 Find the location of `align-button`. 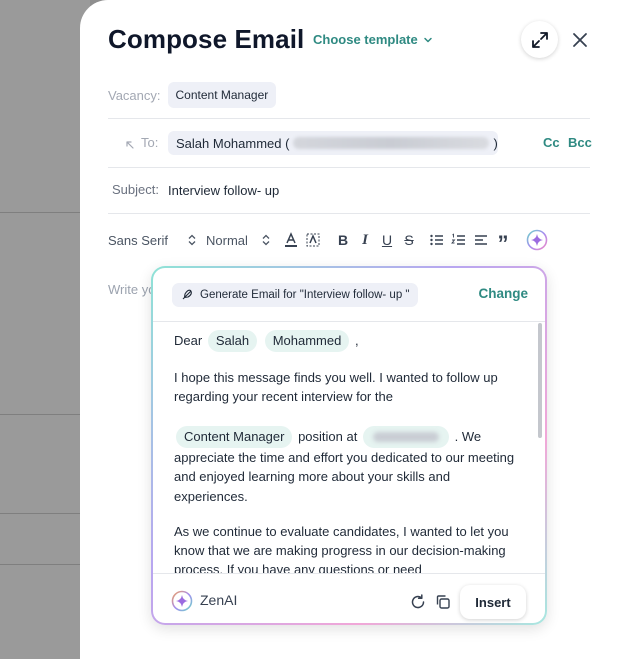

align-button is located at coordinates (481, 240).